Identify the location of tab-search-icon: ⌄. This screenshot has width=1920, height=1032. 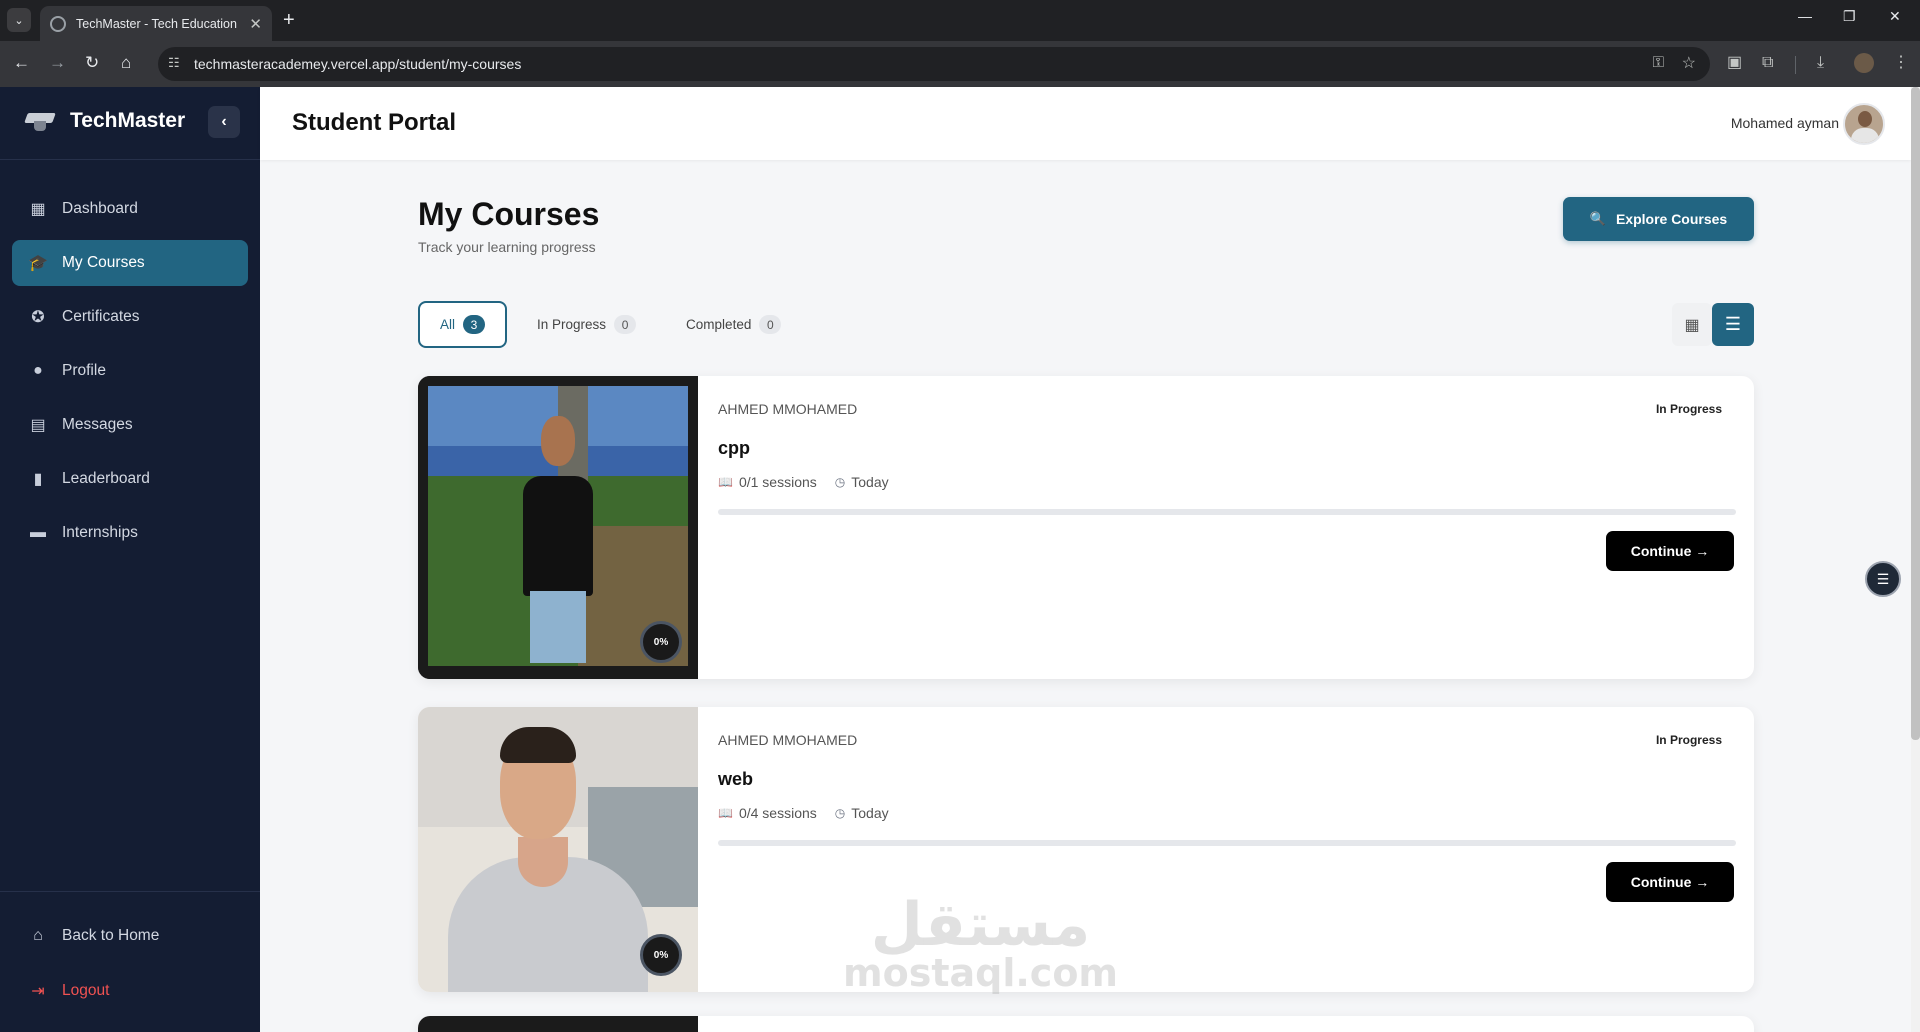
(19, 20).